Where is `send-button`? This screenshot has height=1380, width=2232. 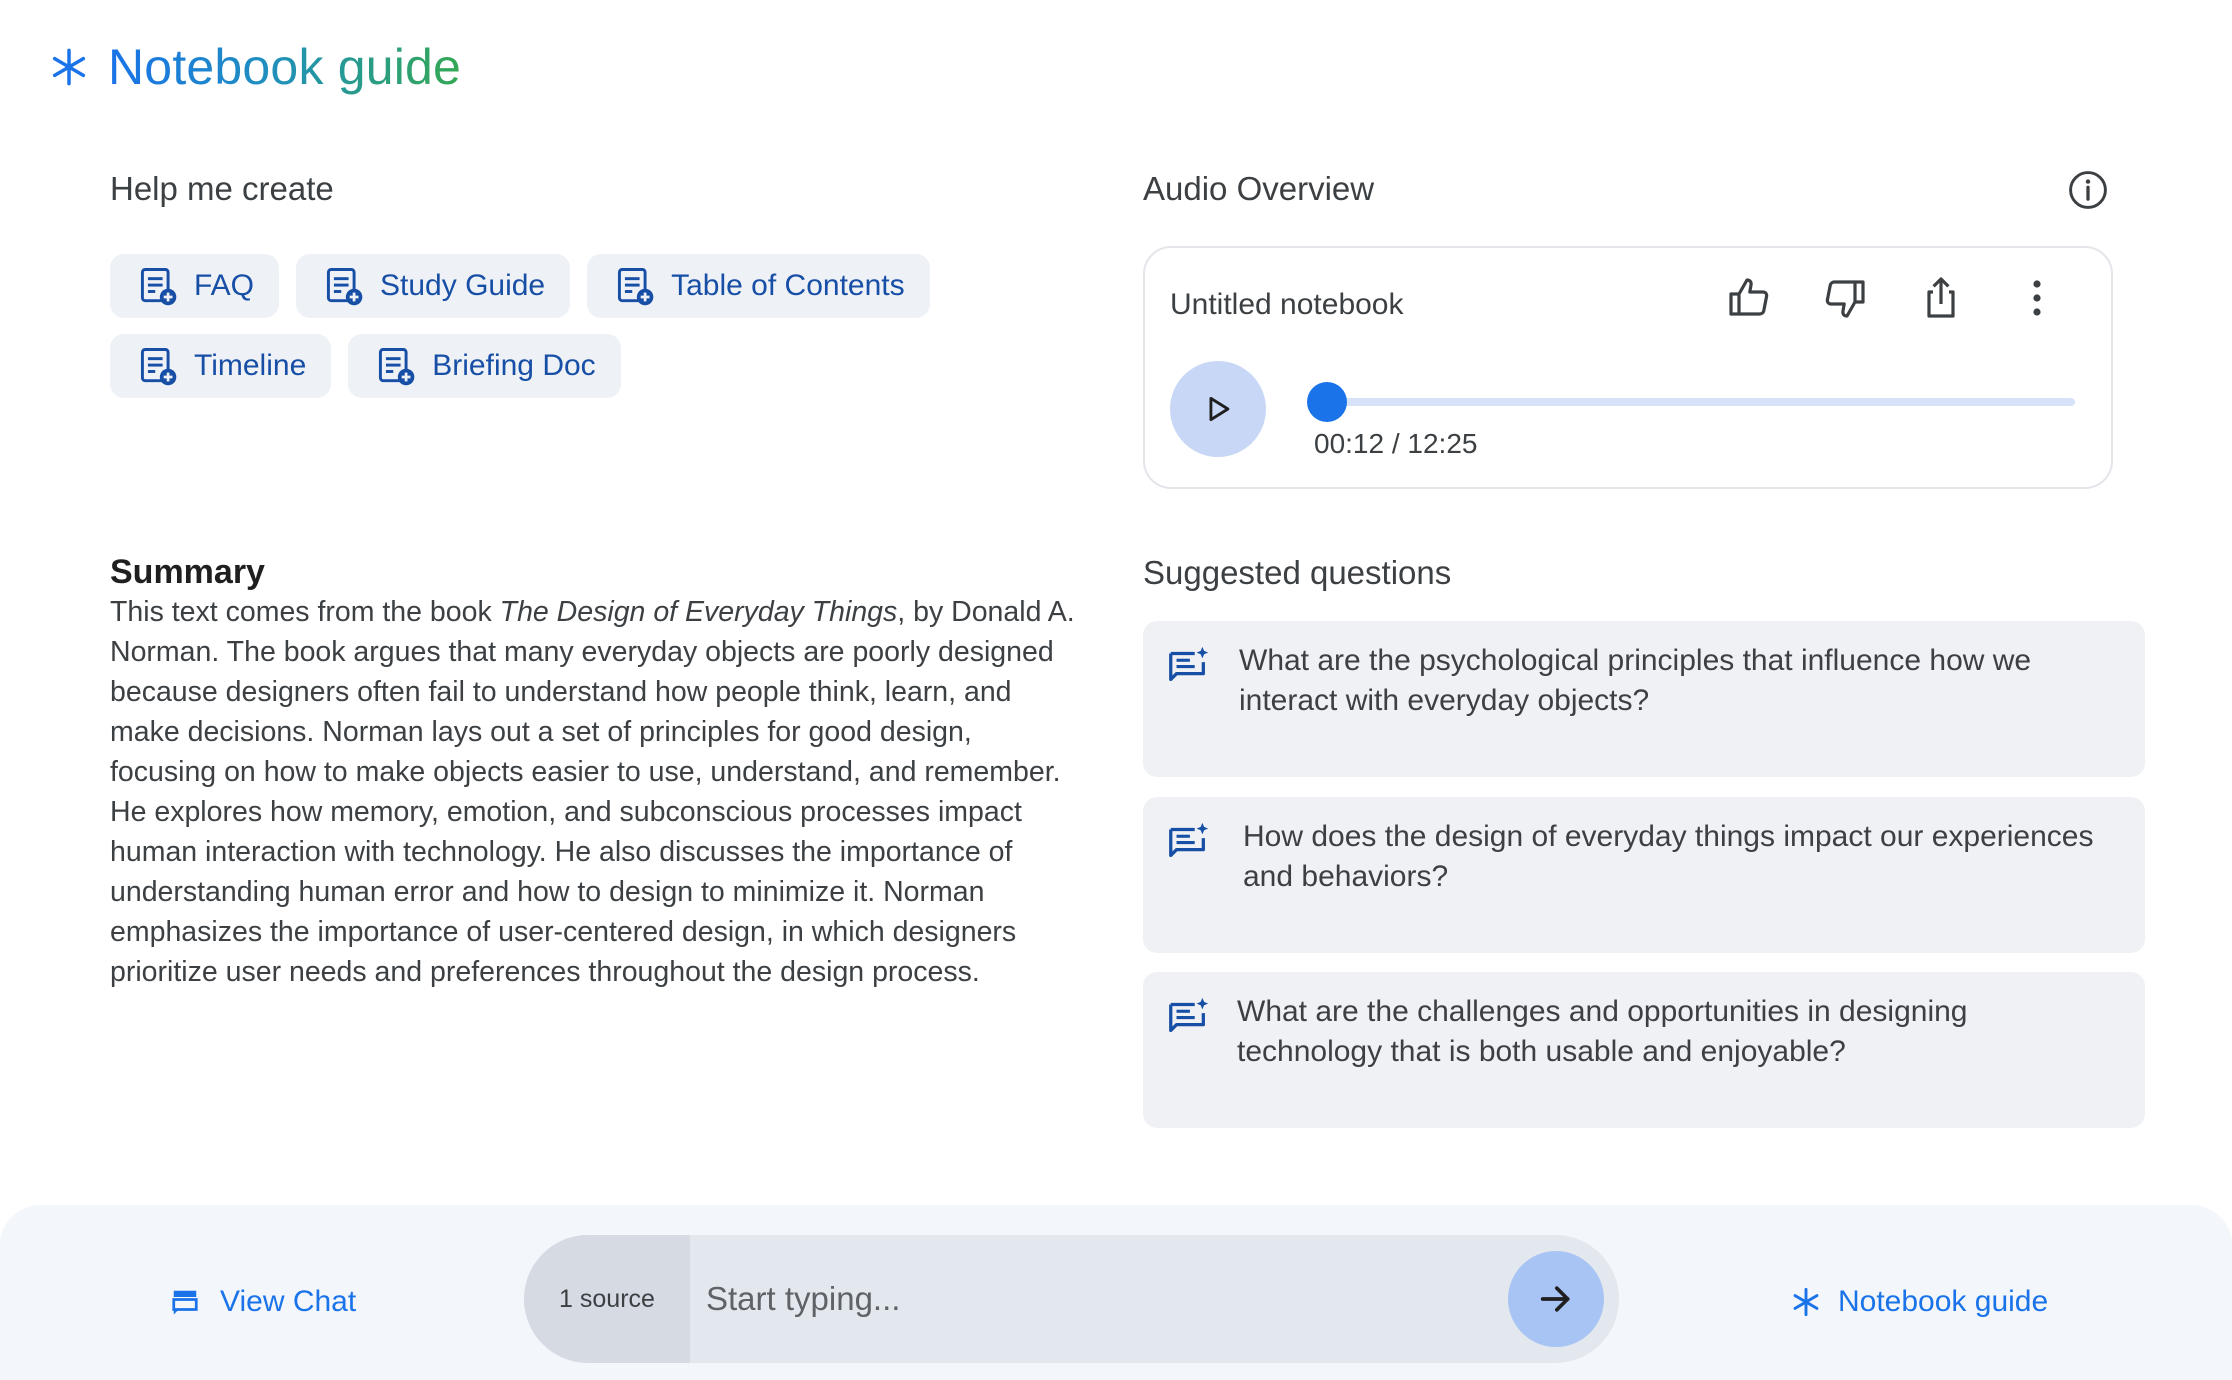 send-button is located at coordinates (1556, 1299).